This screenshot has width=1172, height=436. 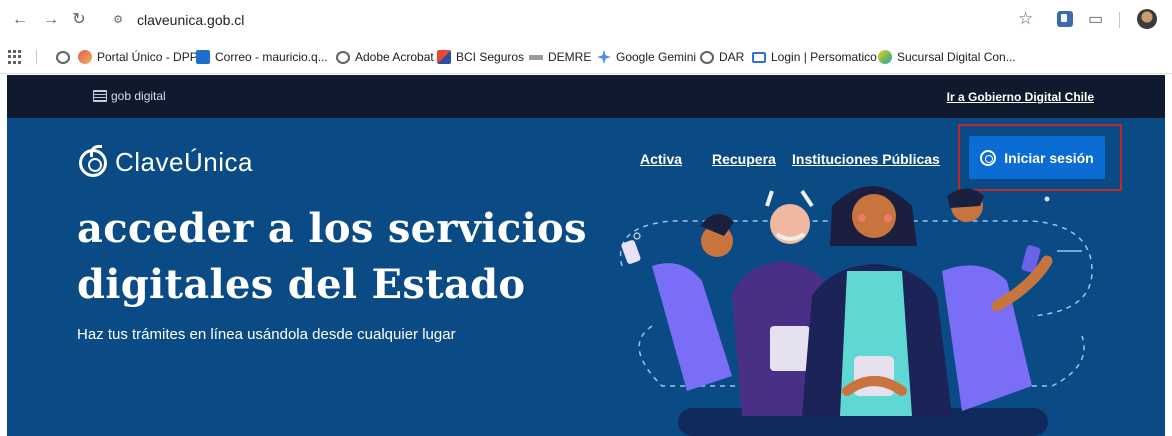 What do you see at coordinates (744, 159) in the screenshot?
I see `nav-recupera-link: Recupera` at bounding box center [744, 159].